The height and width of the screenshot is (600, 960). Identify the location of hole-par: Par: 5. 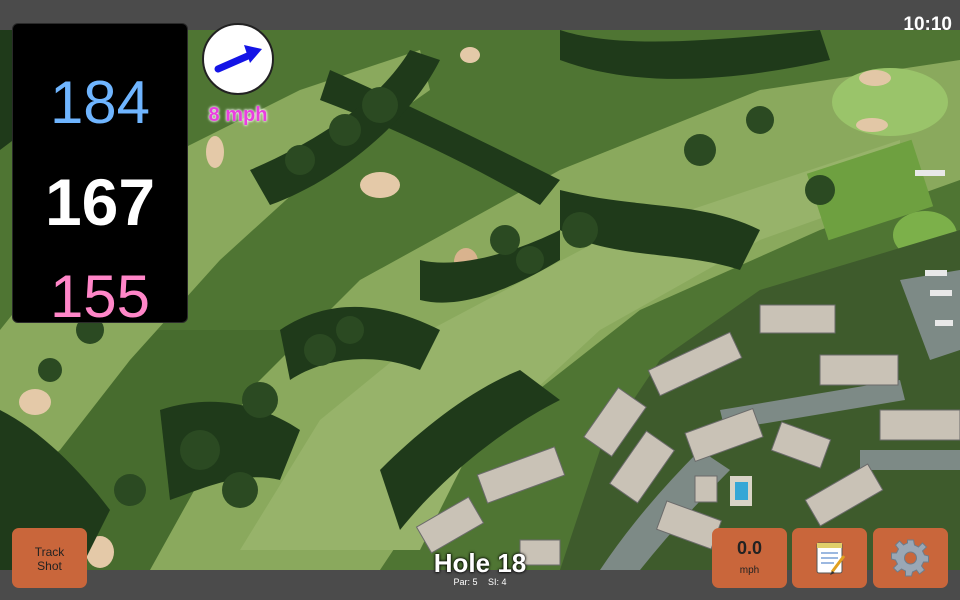
(465, 582).